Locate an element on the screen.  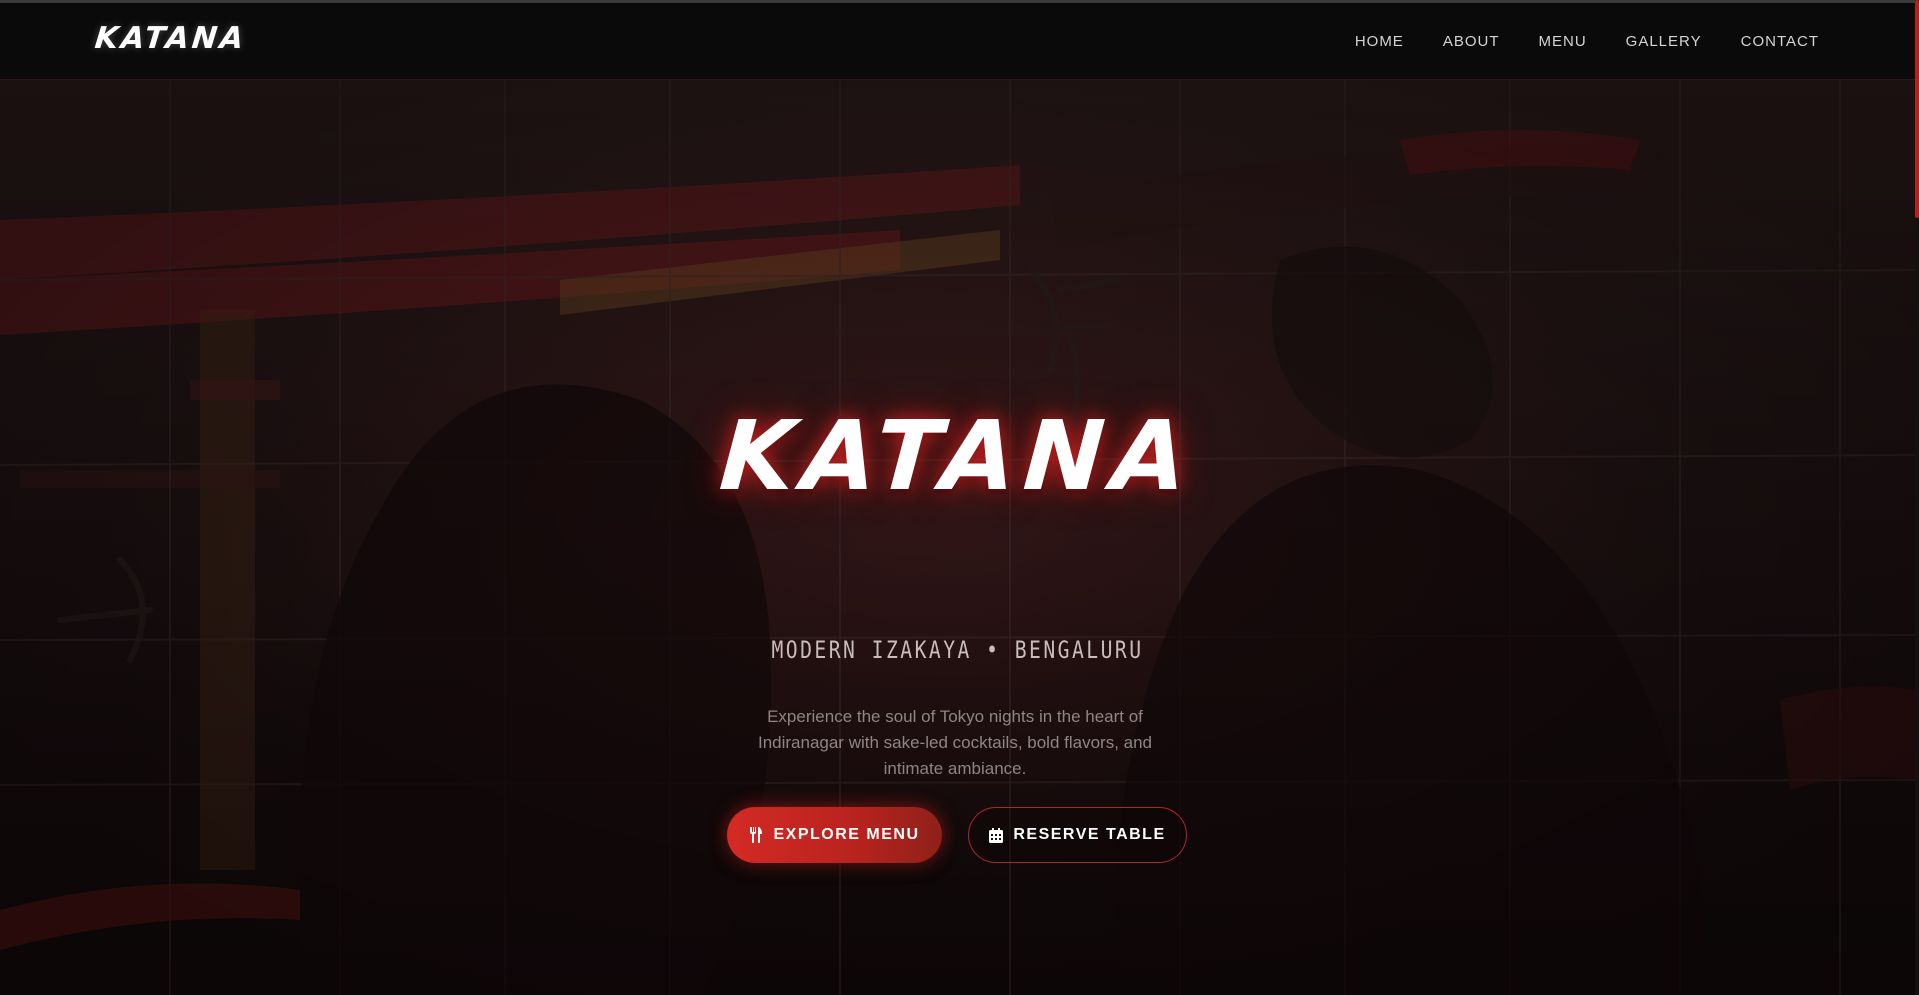
explore-menu-label: EXPLORE MENU is located at coordinates (846, 834).